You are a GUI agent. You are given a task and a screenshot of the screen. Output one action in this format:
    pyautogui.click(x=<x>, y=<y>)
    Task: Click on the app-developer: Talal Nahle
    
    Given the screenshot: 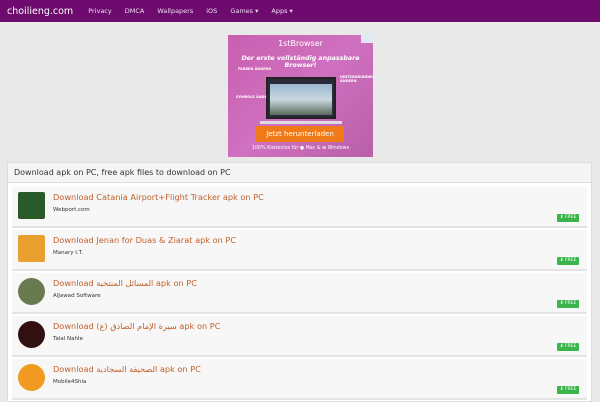 What is the action you would take?
    pyautogui.click(x=68, y=339)
    